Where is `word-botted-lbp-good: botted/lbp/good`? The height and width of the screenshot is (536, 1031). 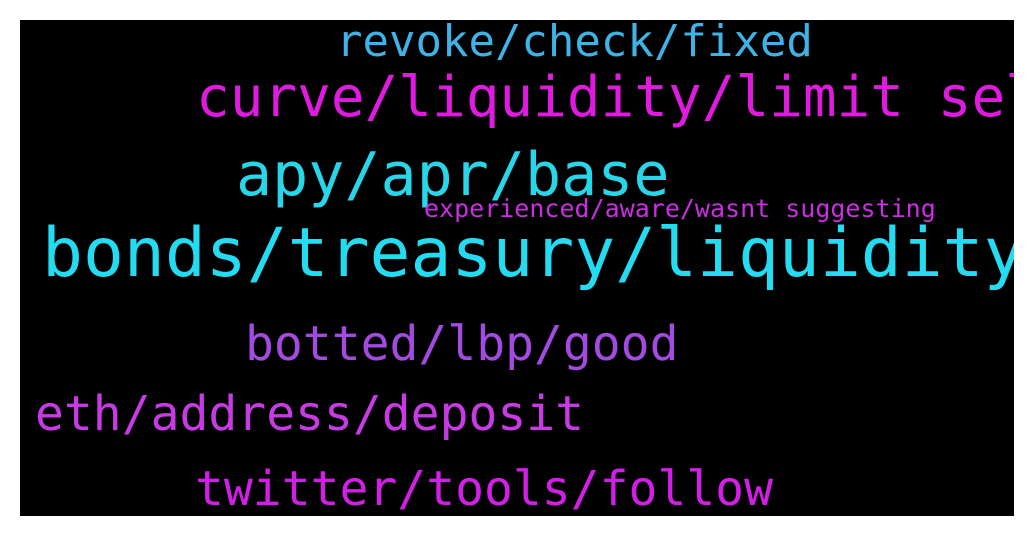
word-botted-lbp-good: botted/lbp/good is located at coordinates (462, 344).